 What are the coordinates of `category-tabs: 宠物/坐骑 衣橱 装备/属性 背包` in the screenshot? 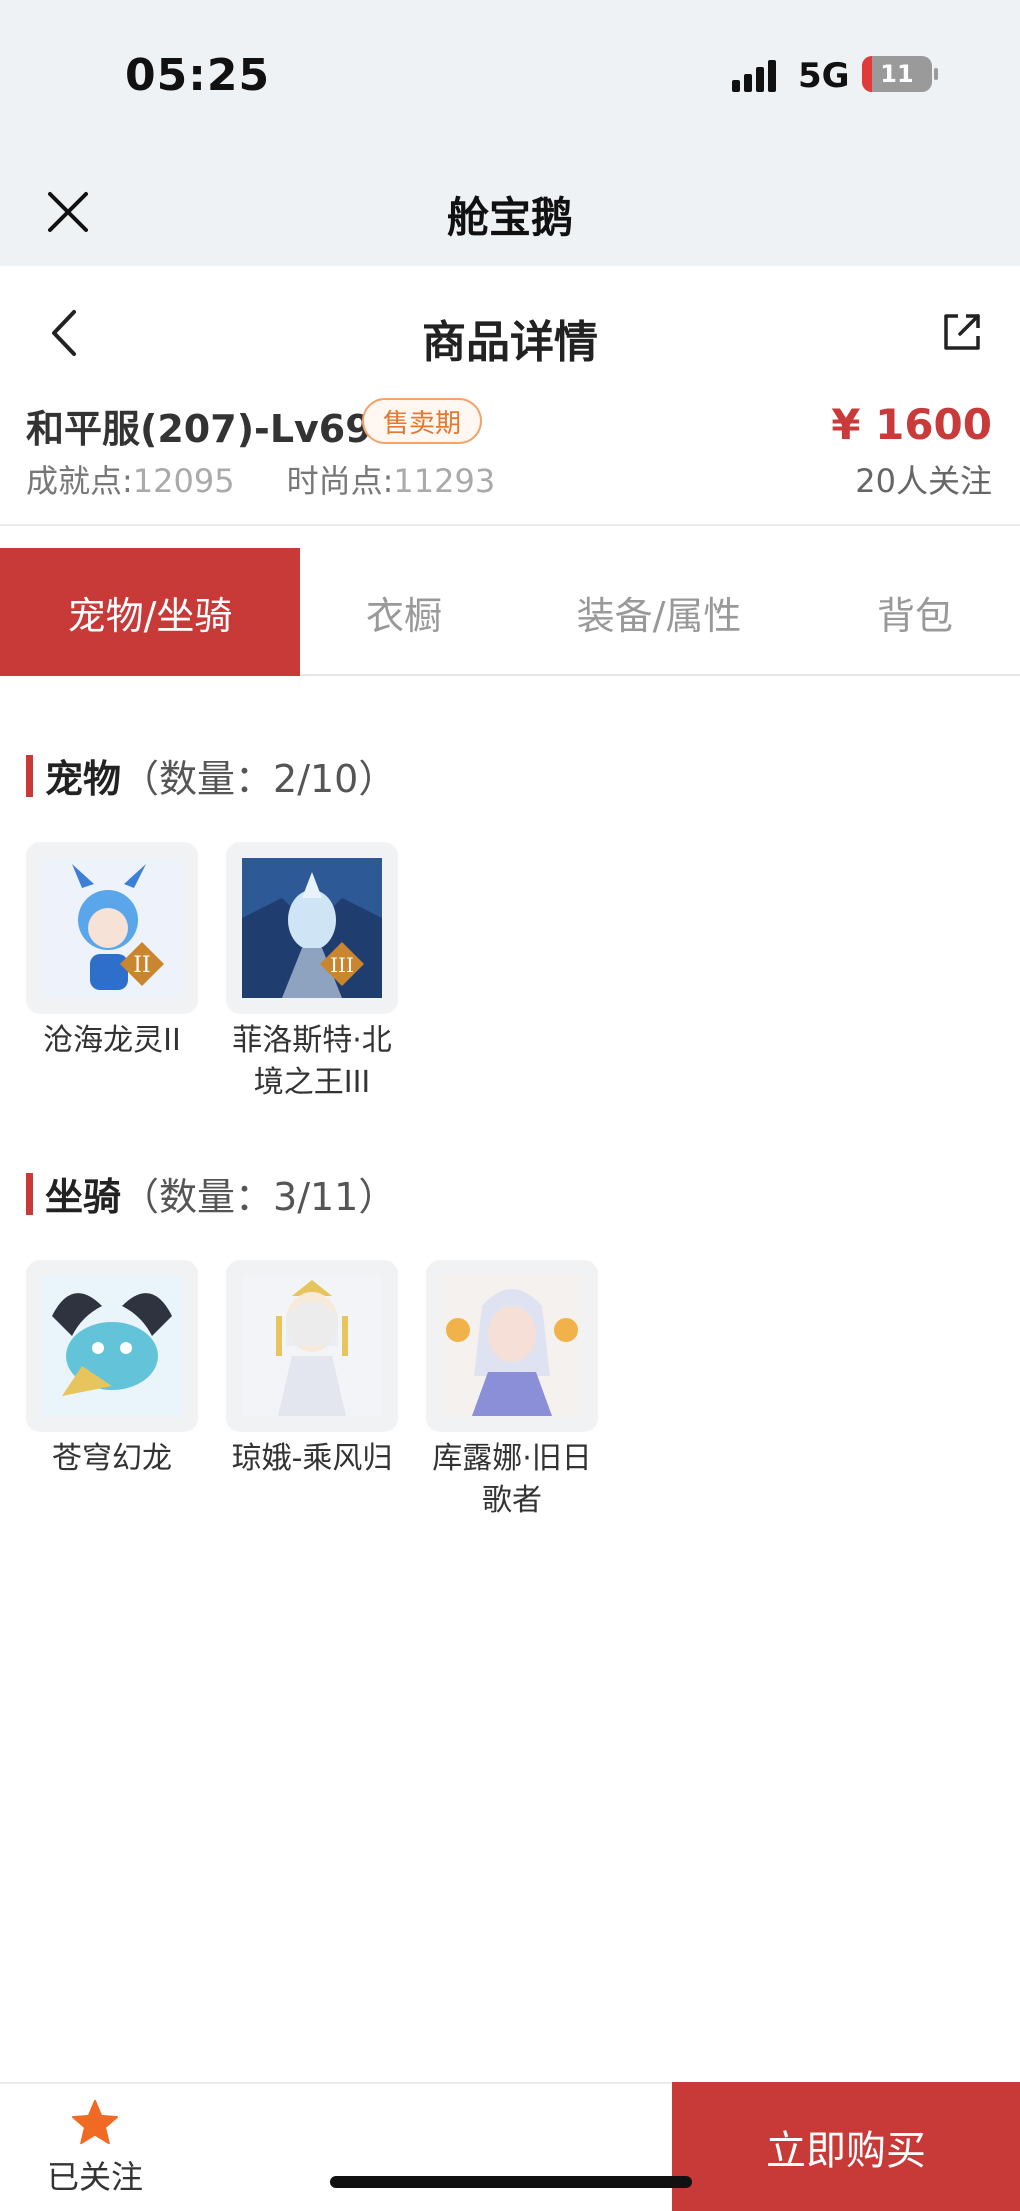 It's located at (510, 612).